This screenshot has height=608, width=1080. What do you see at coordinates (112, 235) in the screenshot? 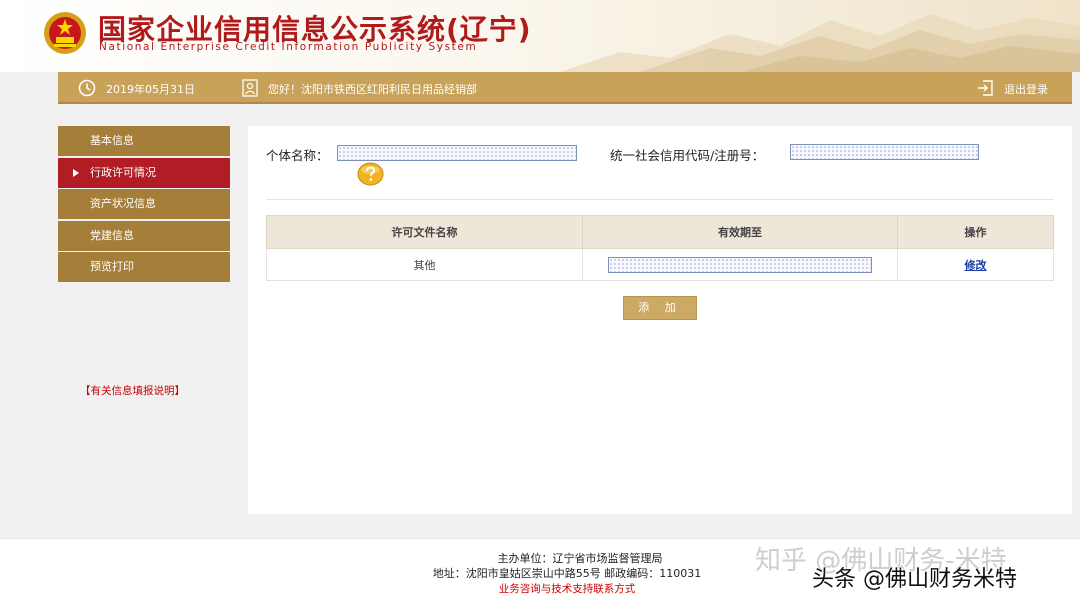
I see `sidebar-item-label: 党建信息` at bounding box center [112, 235].